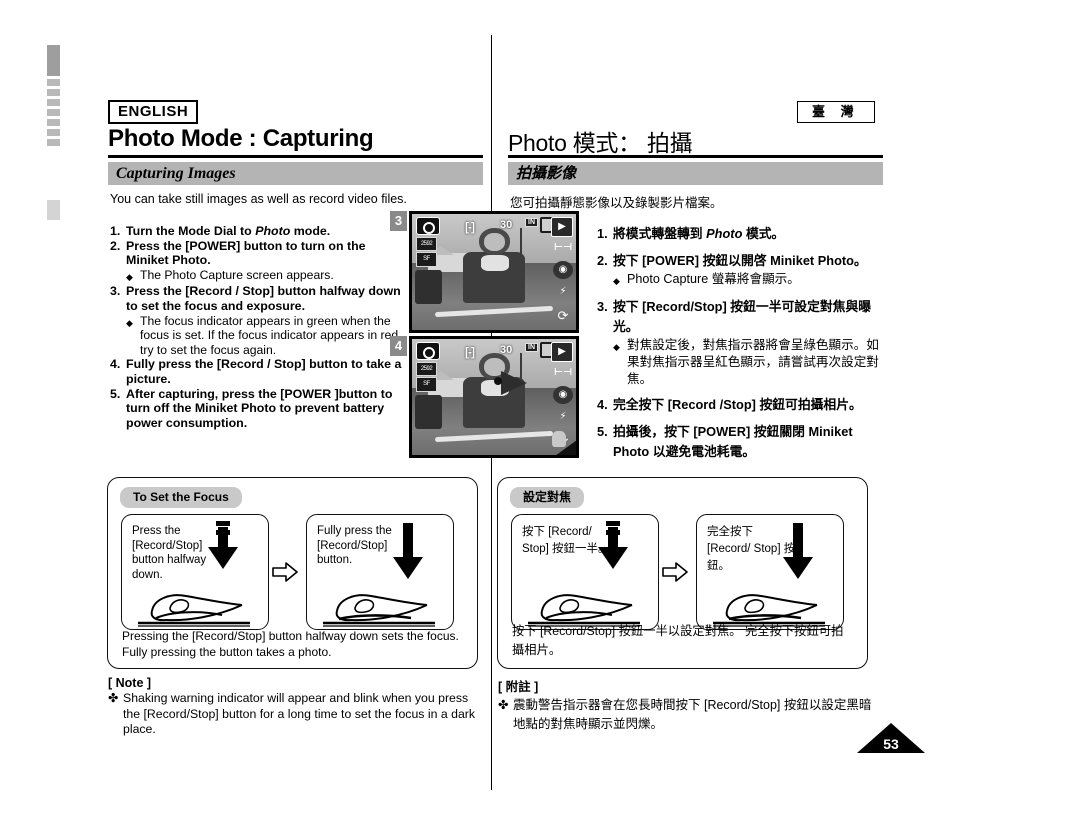  Describe the element at coordinates (695, 173) in the screenshot. I see `section-band-chinese: 拍攝影像` at that location.